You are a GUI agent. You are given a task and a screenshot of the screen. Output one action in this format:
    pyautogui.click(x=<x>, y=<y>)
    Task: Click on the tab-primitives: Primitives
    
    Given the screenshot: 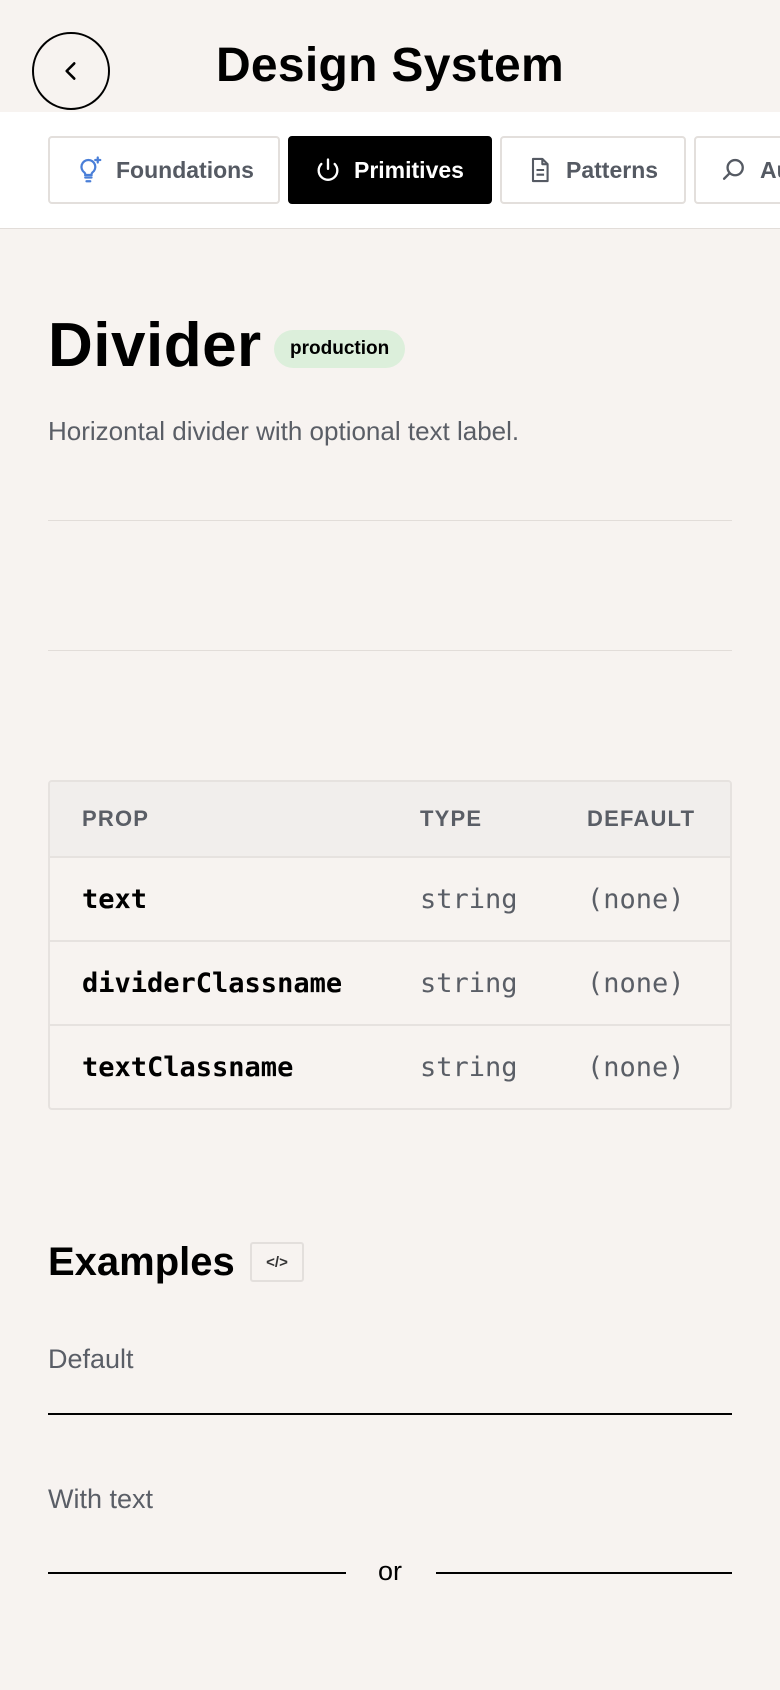 What is the action you would take?
    pyautogui.click(x=390, y=170)
    